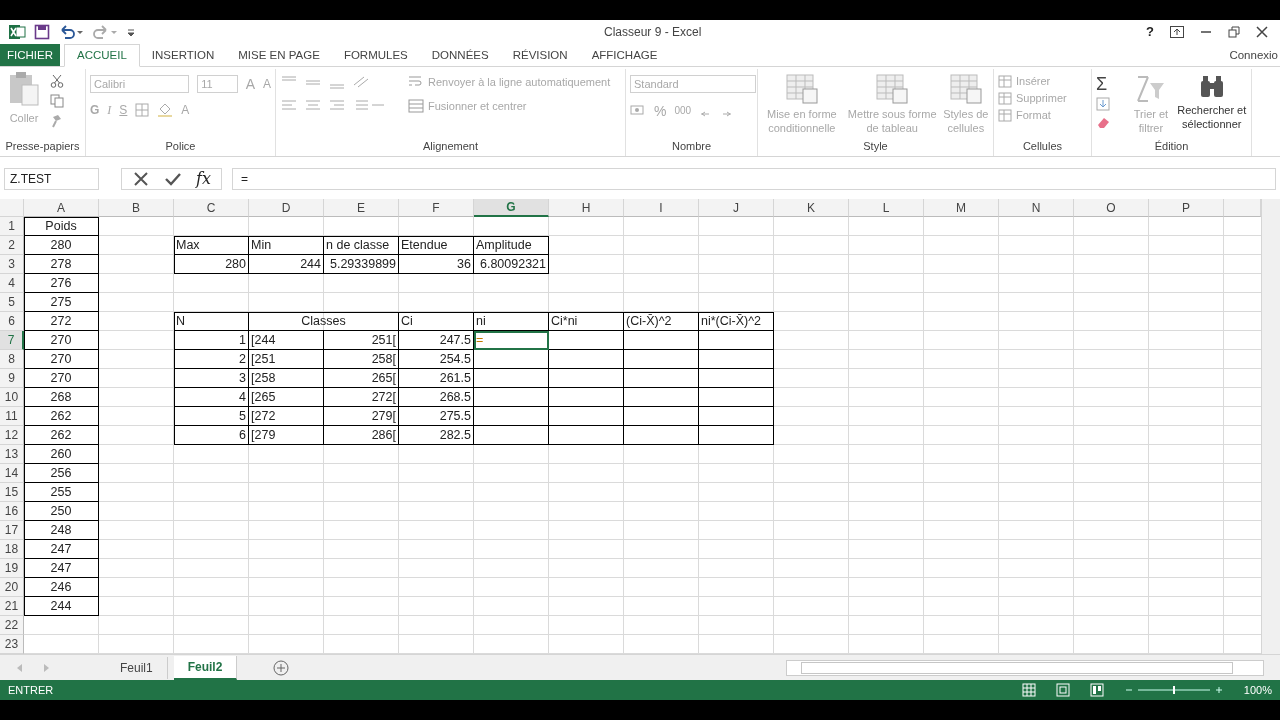 Image resolution: width=1280 pixels, height=720 pixels. What do you see at coordinates (12, 246) in the screenshot?
I see `row-header: 2` at bounding box center [12, 246].